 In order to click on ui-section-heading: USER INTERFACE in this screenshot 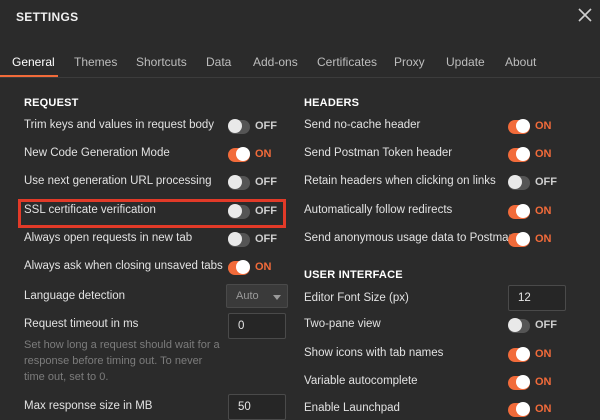, I will do `click(353, 275)`.